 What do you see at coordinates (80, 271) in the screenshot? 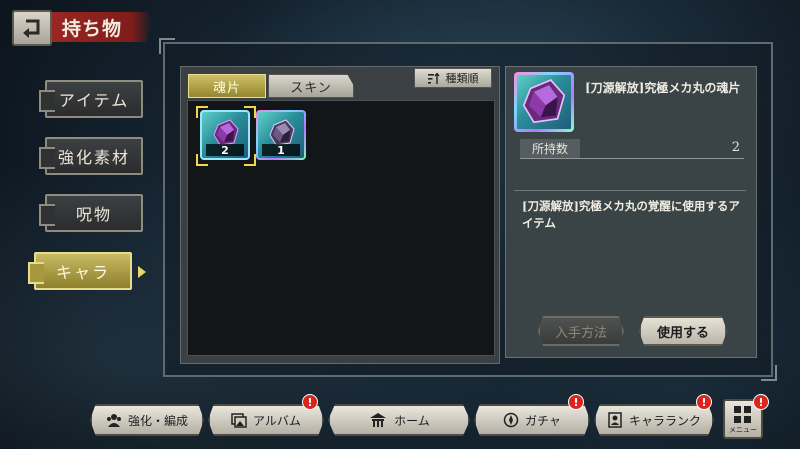
I see `side-tab-characters: キャラ` at bounding box center [80, 271].